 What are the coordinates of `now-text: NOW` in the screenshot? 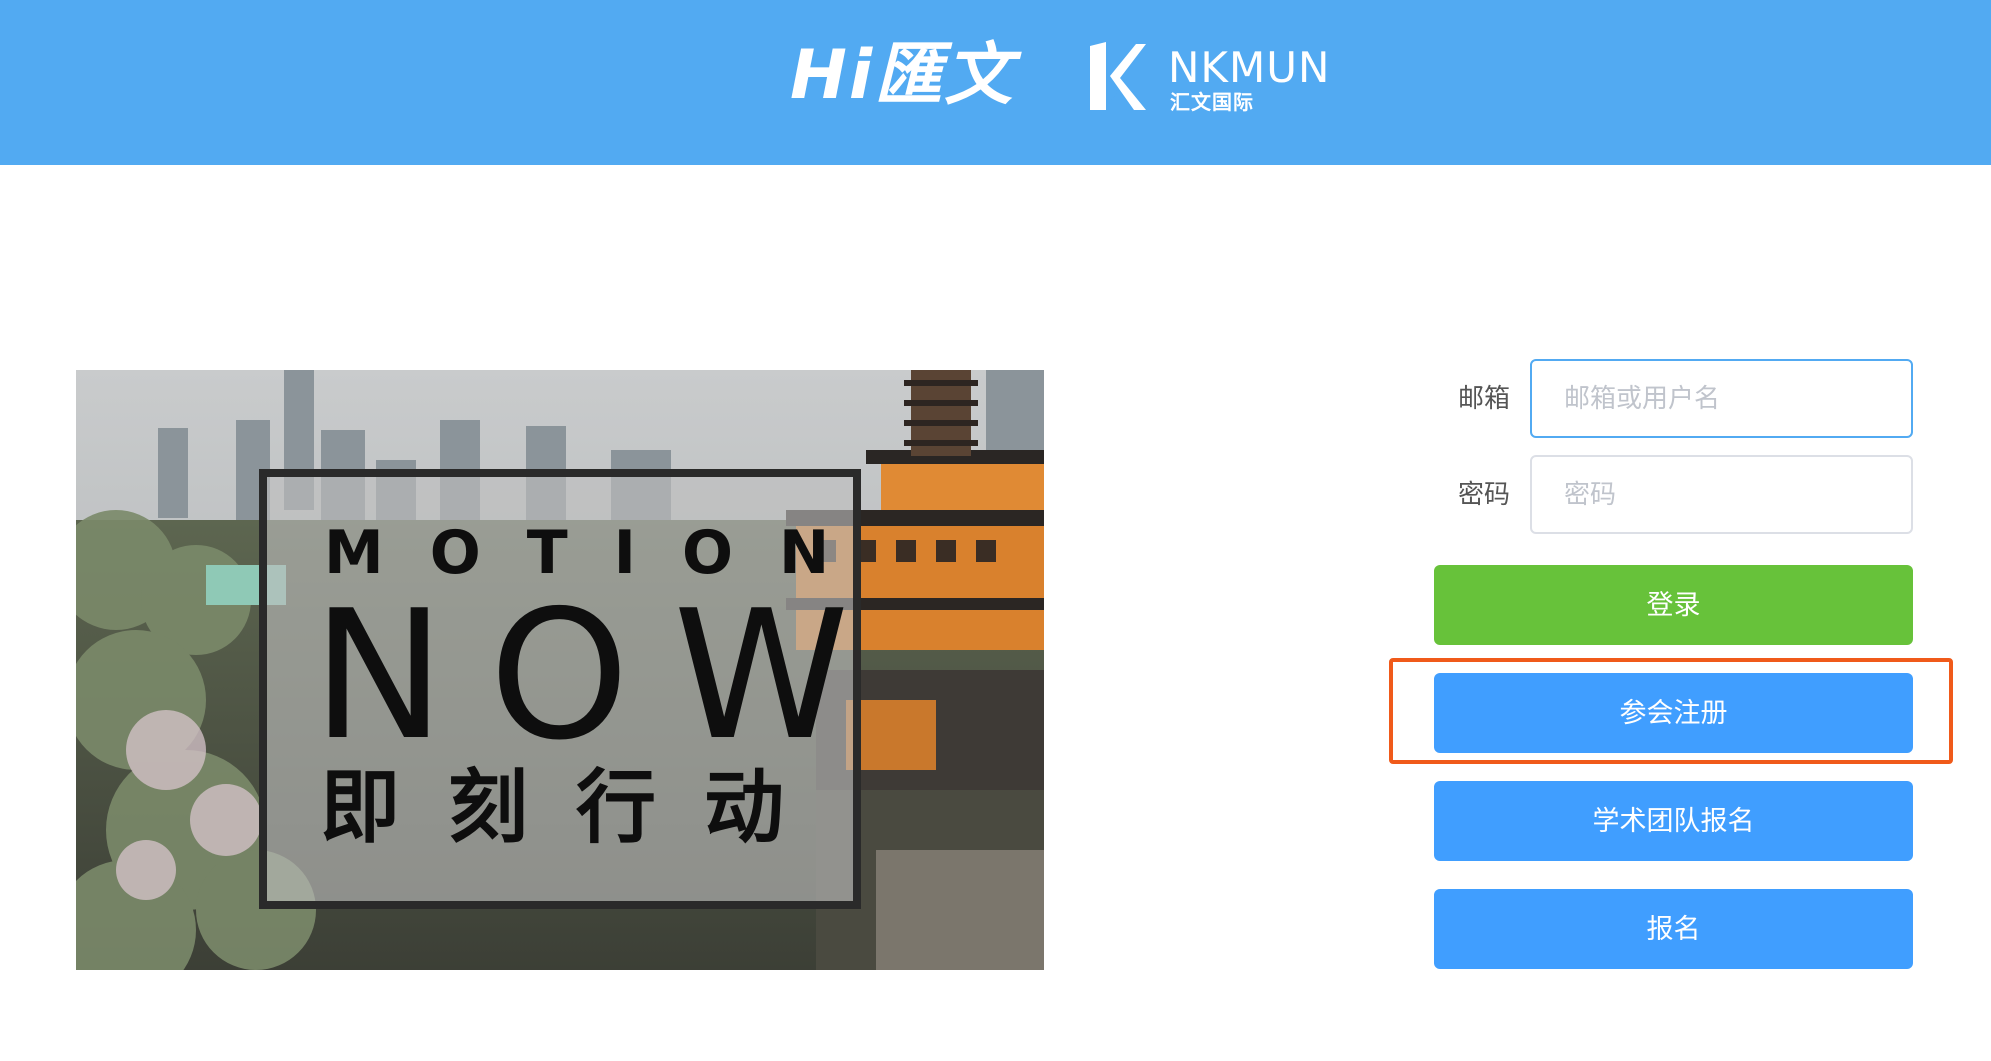 It's located at (603, 675).